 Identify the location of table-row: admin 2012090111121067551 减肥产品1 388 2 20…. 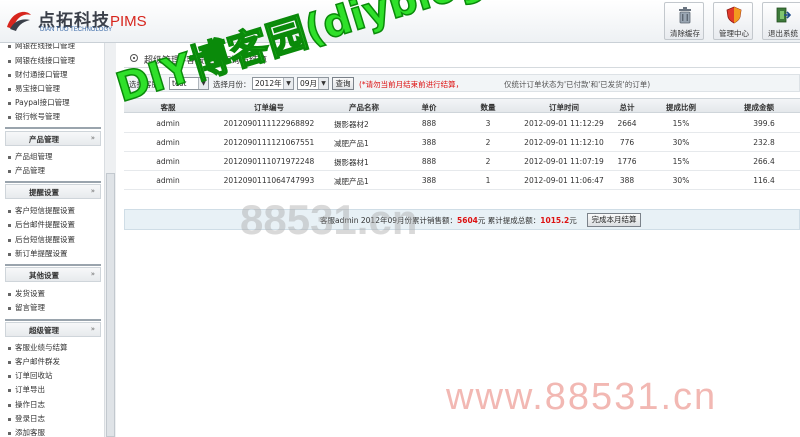
(462, 142).